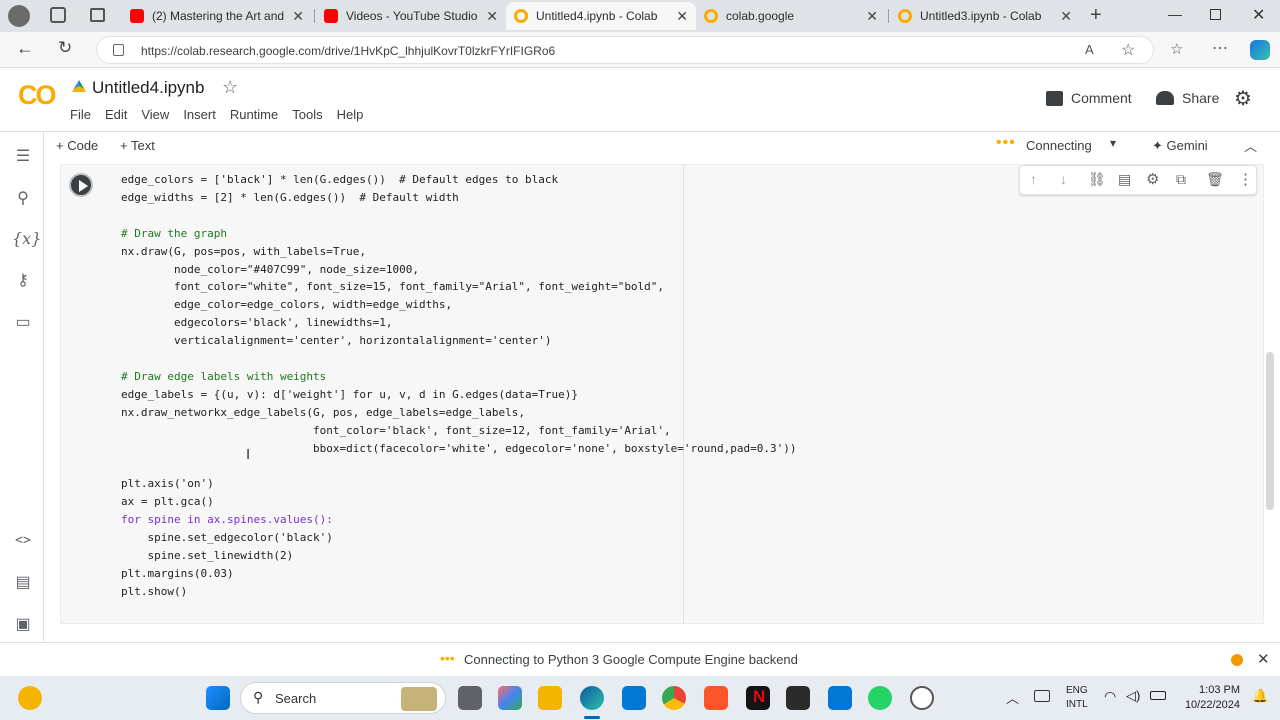 This screenshot has height=720, width=1280. I want to click on tray-app-icon, so click(1042, 696).